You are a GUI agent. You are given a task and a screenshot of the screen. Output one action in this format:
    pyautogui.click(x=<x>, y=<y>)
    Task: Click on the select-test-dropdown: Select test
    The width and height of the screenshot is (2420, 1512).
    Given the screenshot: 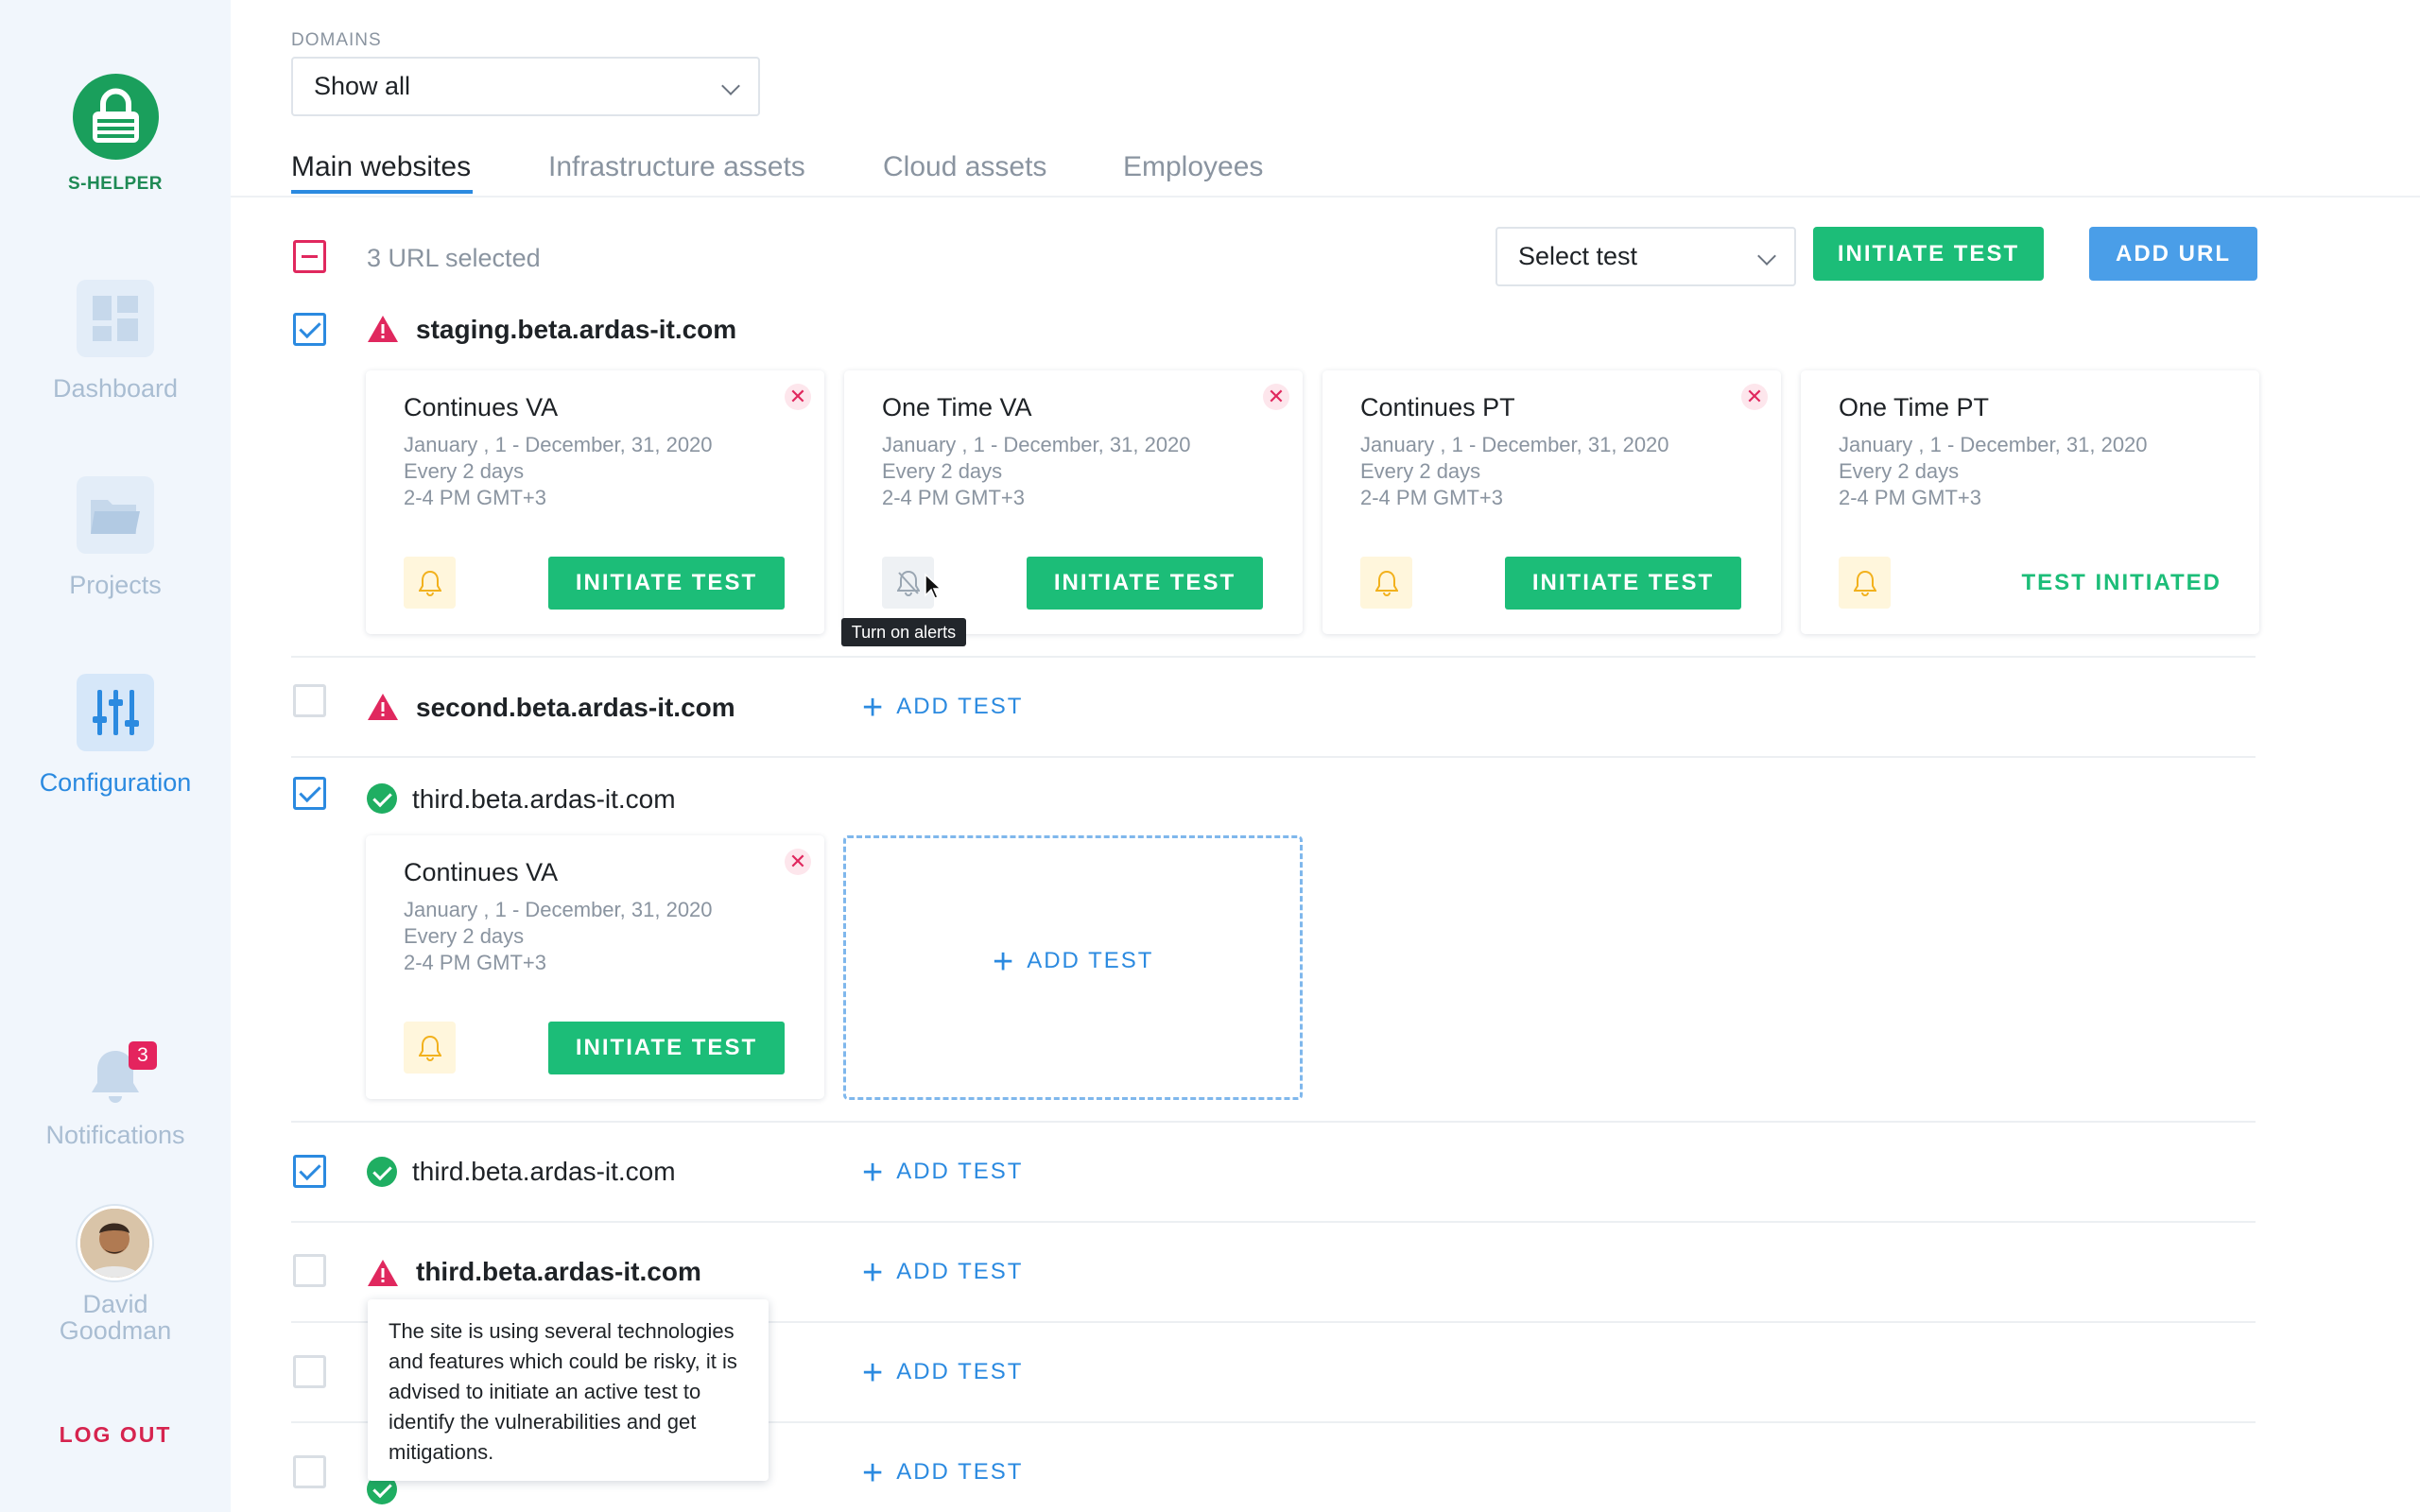 What is the action you would take?
    pyautogui.click(x=1645, y=256)
    